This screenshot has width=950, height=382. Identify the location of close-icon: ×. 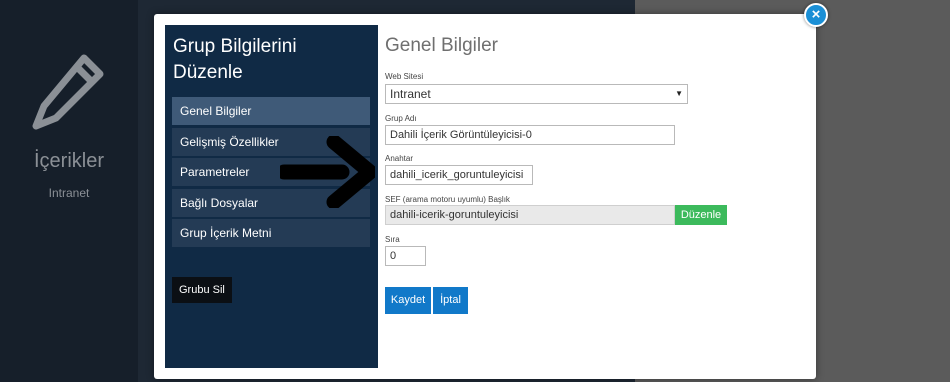
(816, 15).